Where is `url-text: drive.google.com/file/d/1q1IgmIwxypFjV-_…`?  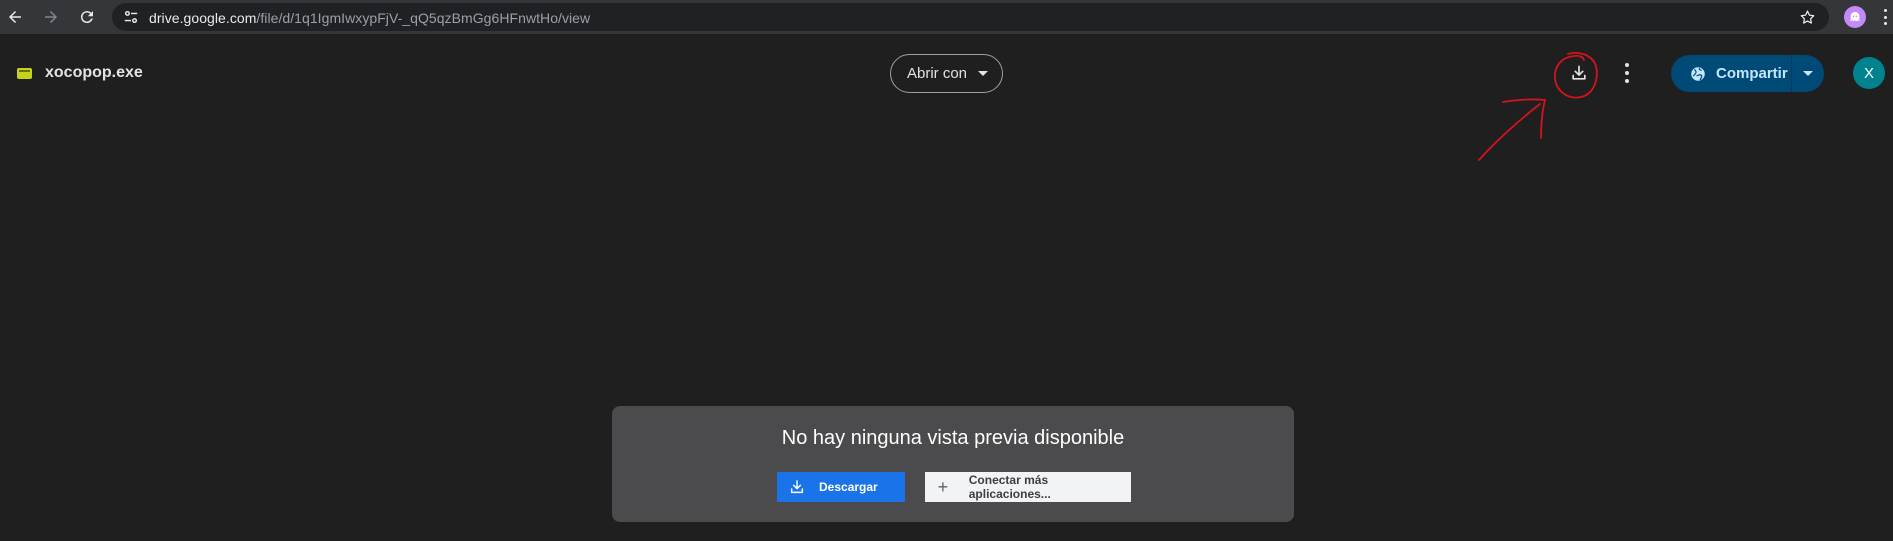
url-text: drive.google.com/file/d/1q1IgmIwxypFjV-_… is located at coordinates (369, 18).